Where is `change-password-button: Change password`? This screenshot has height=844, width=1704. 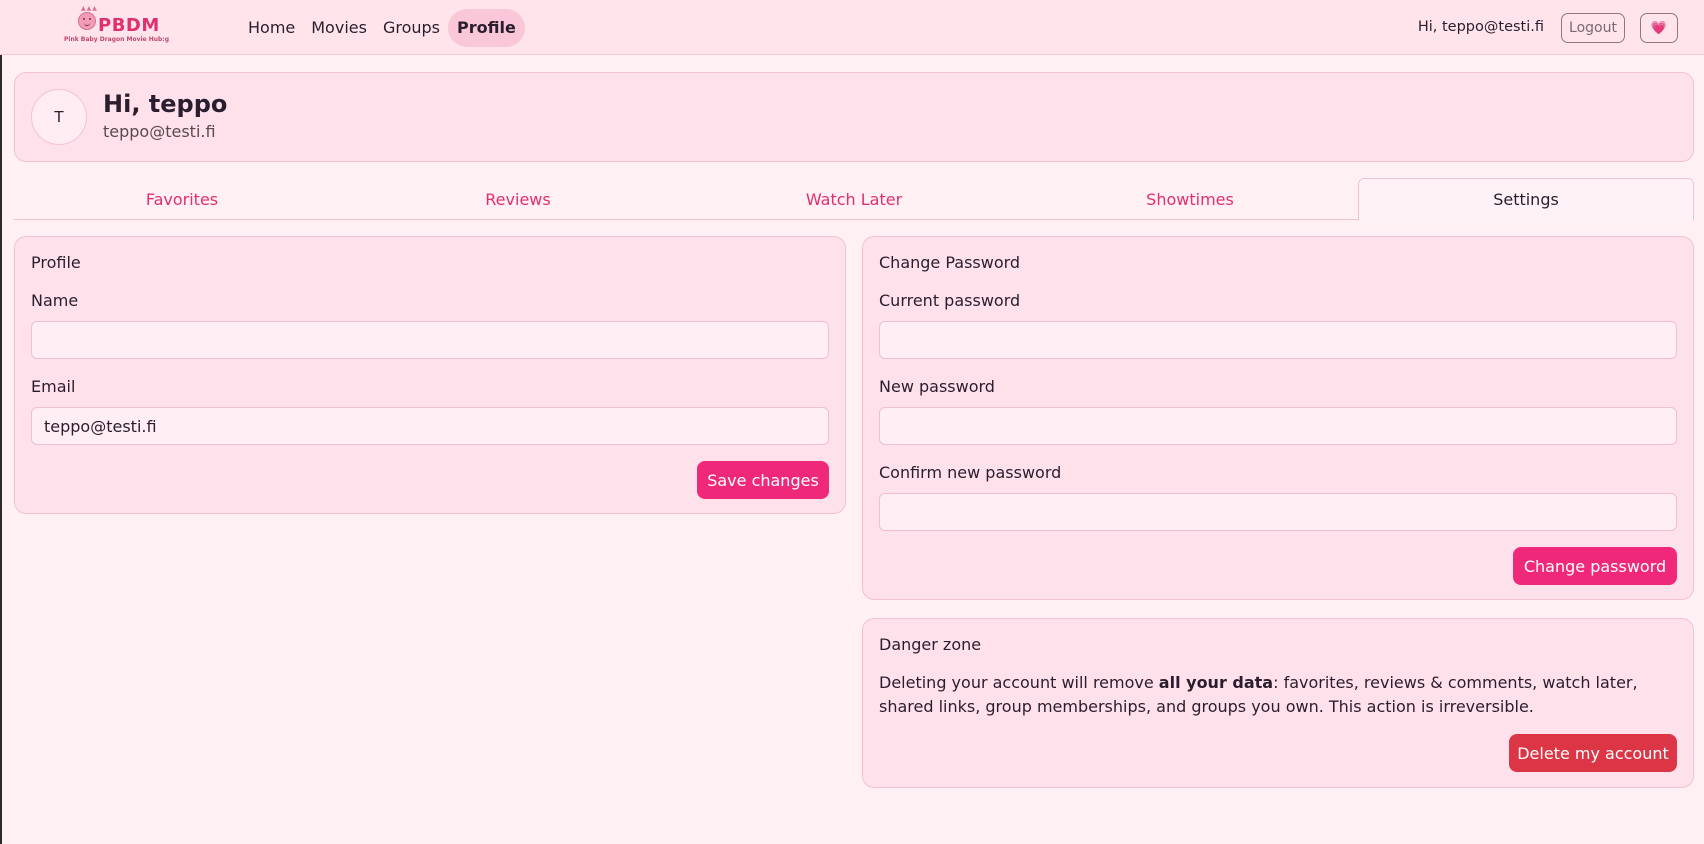
change-password-button: Change password is located at coordinates (1595, 566).